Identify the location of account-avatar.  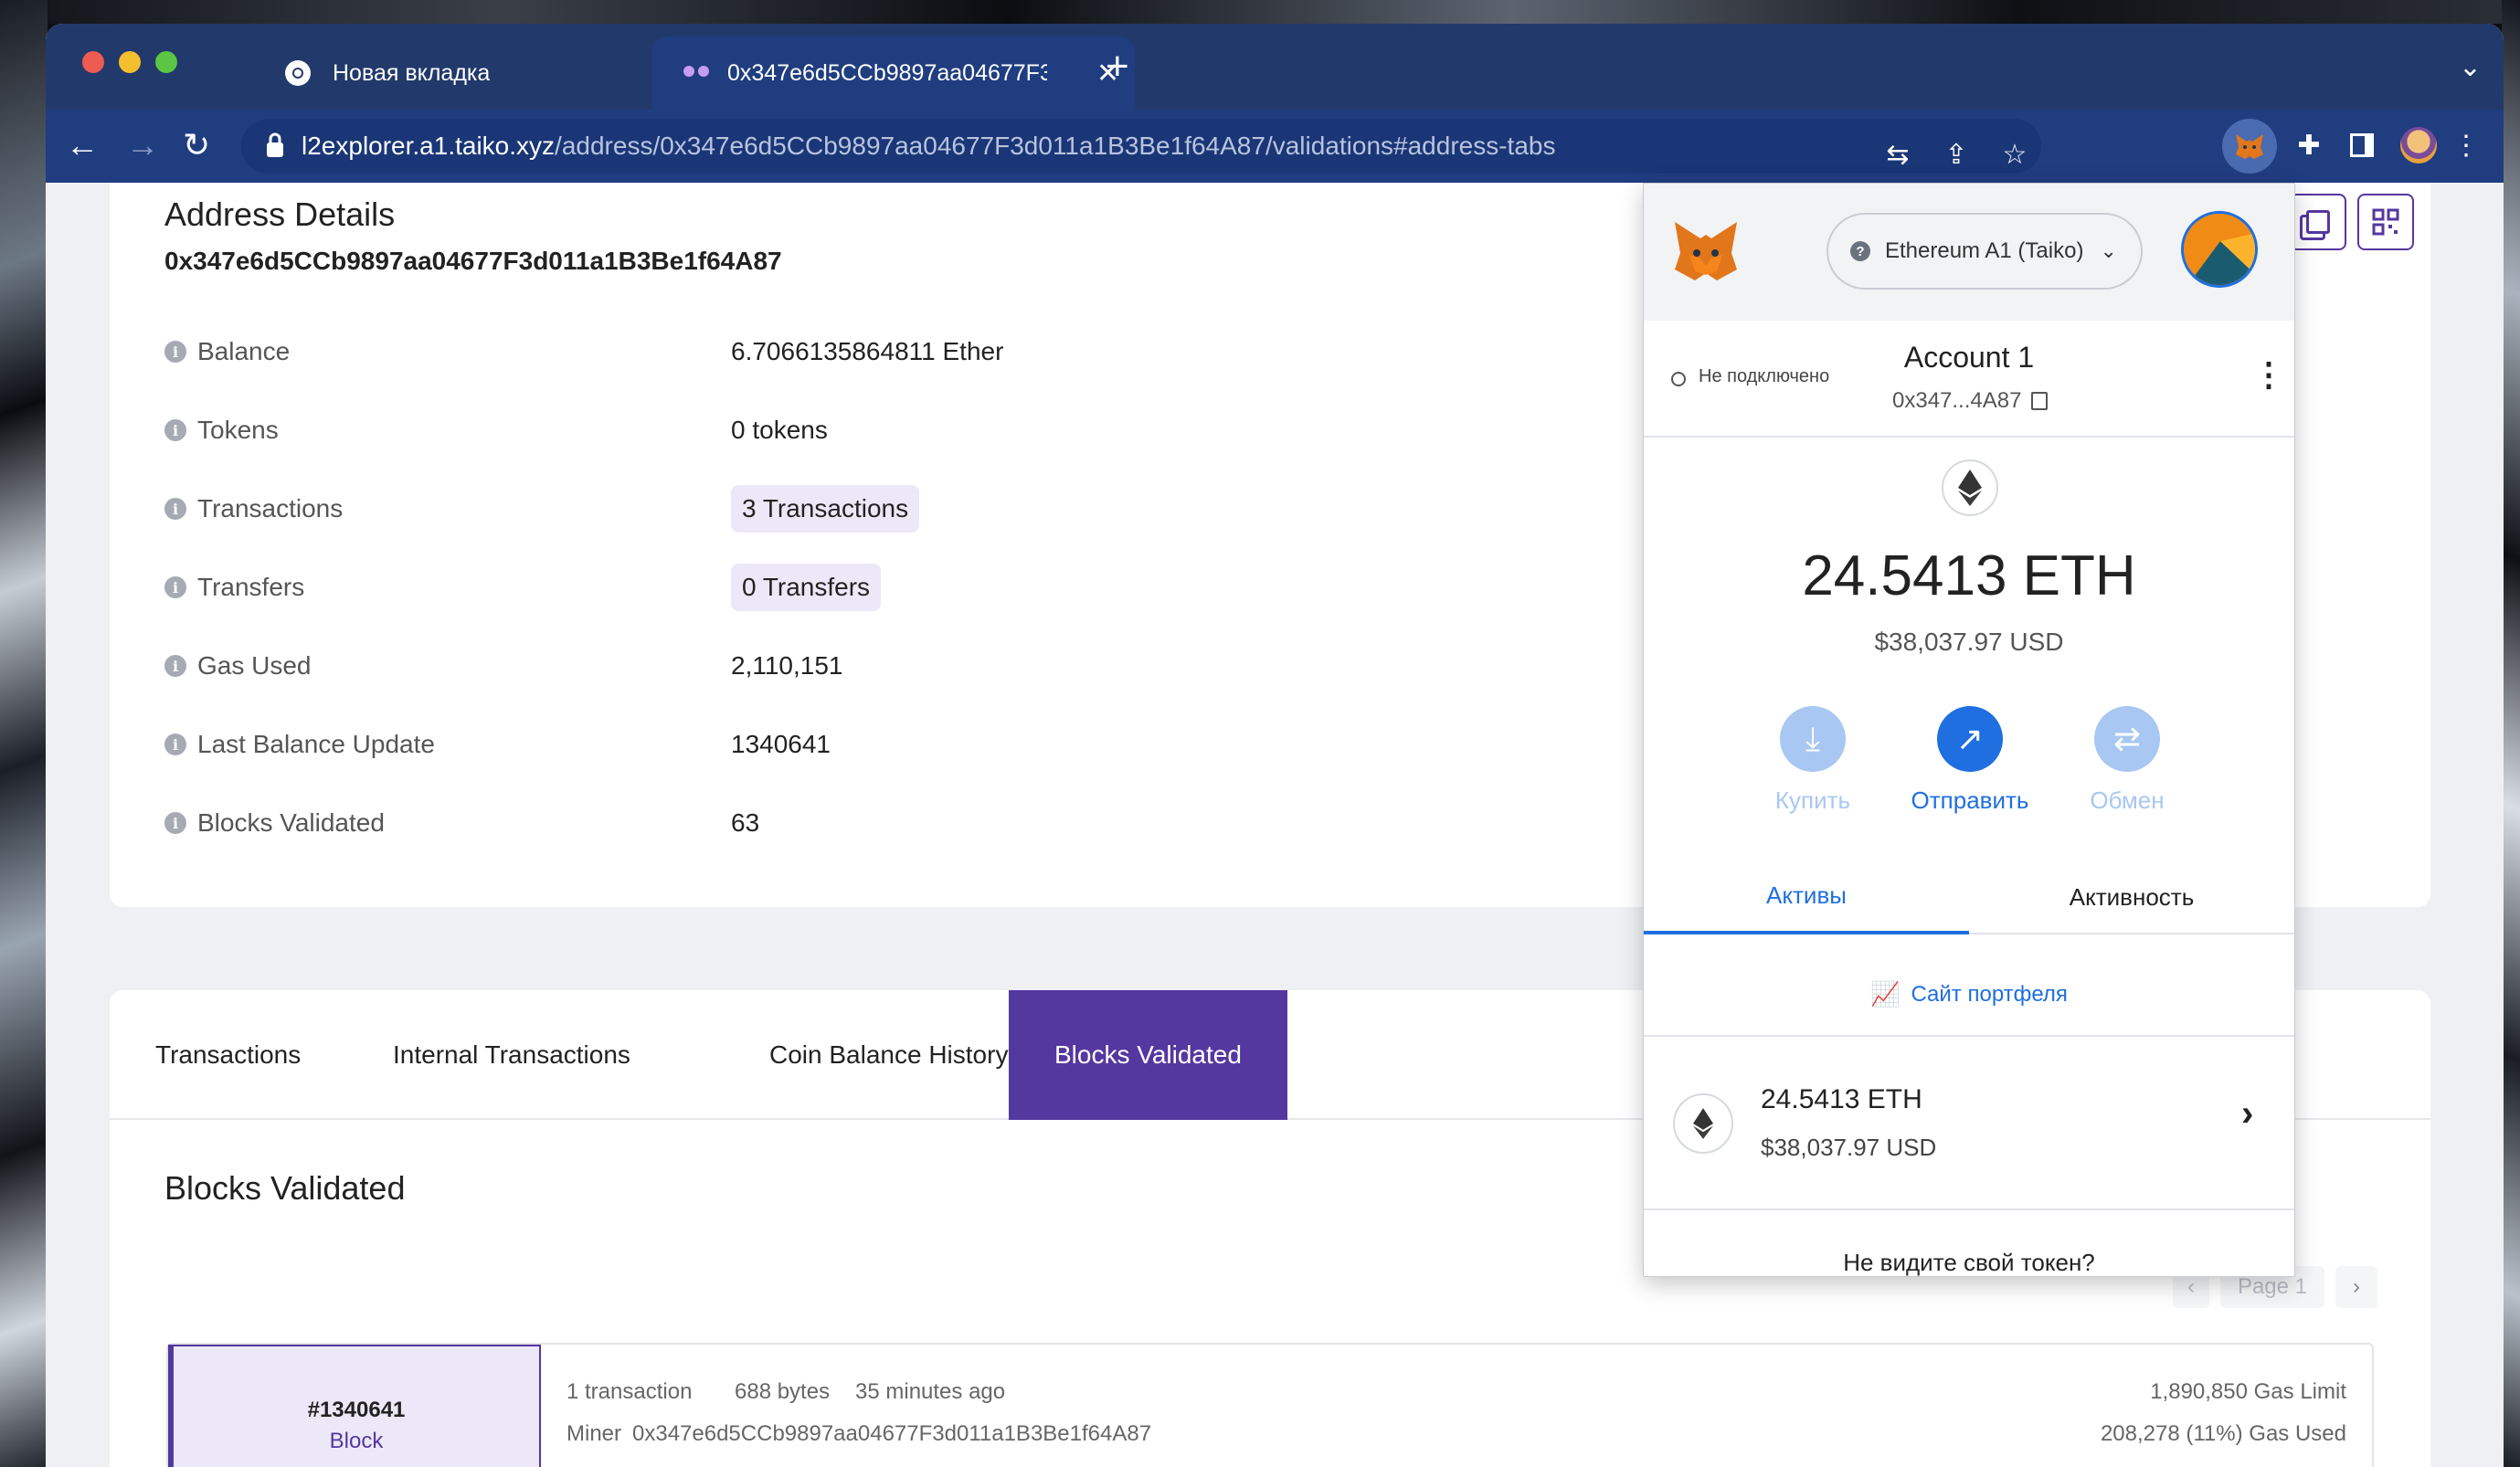
(2219, 249).